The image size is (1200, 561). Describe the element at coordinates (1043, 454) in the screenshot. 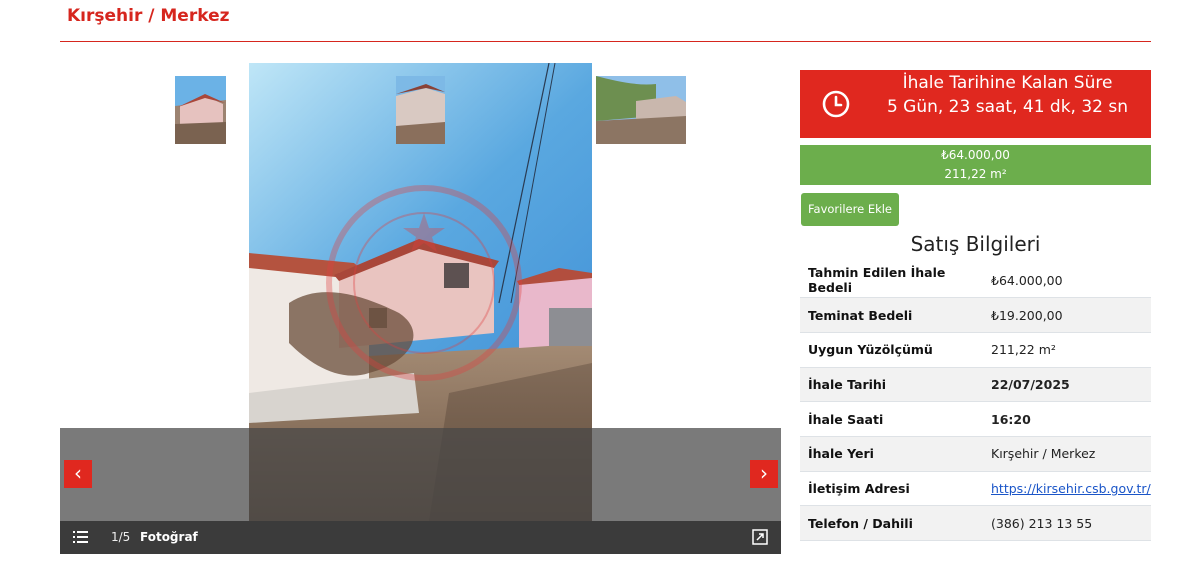

I see `row-value: Kırşehir / Merkez` at that location.